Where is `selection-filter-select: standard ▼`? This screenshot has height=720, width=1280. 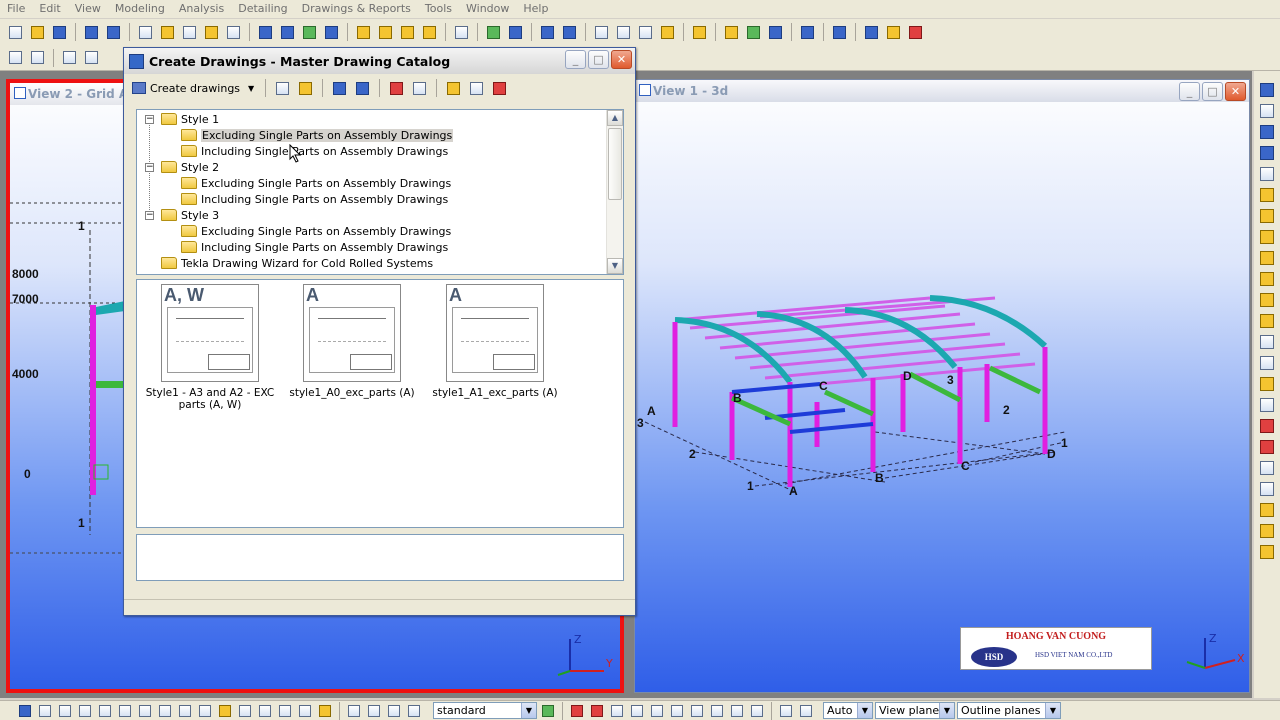
selection-filter-select: standard ▼ is located at coordinates (485, 710).